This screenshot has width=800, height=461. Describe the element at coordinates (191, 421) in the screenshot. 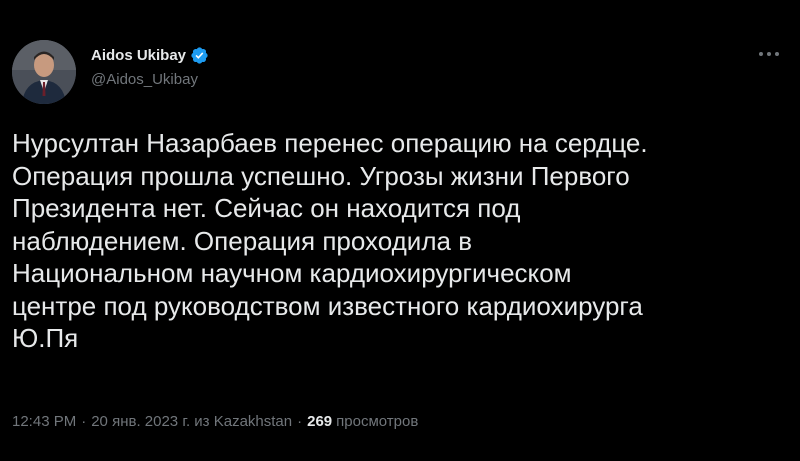

I see `tweet-date: 20 янв. 2023 г. из Kazakhstan` at that location.